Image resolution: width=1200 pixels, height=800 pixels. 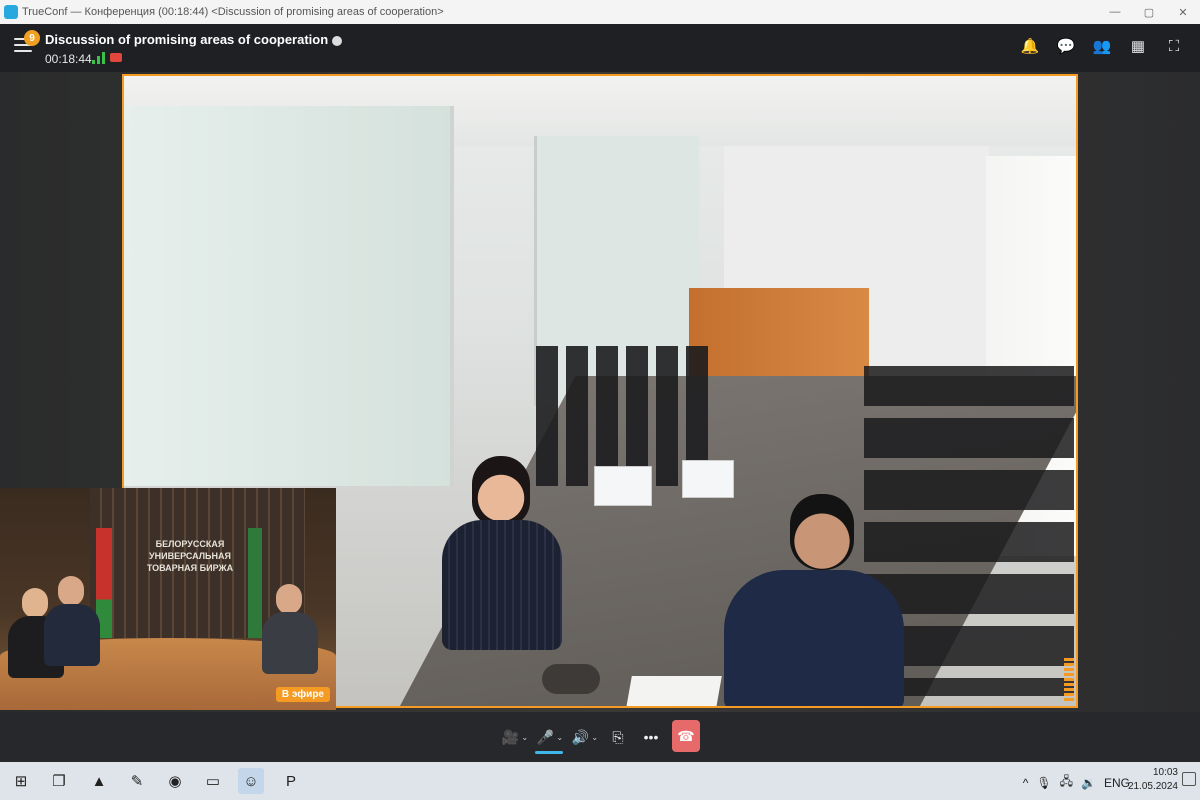 I want to click on clock-date: 21.05.2024, so click(x=1152, y=786).